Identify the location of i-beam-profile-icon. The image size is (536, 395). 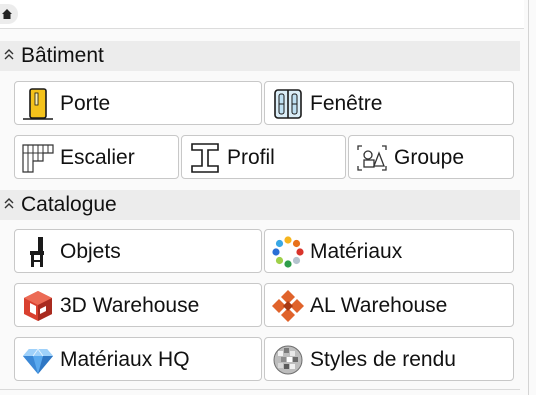
(205, 158).